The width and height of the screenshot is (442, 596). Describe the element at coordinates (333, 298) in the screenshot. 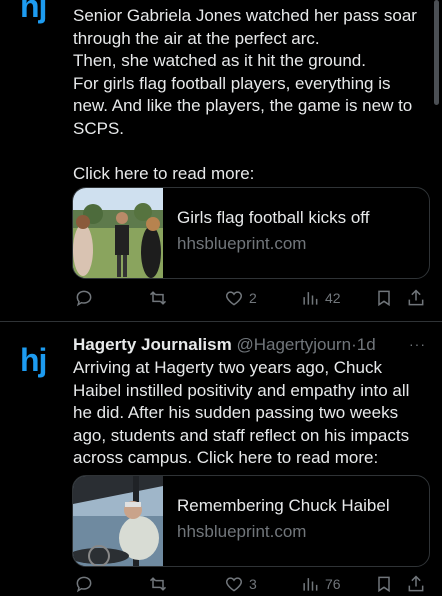

I see `views-count: 42` at that location.